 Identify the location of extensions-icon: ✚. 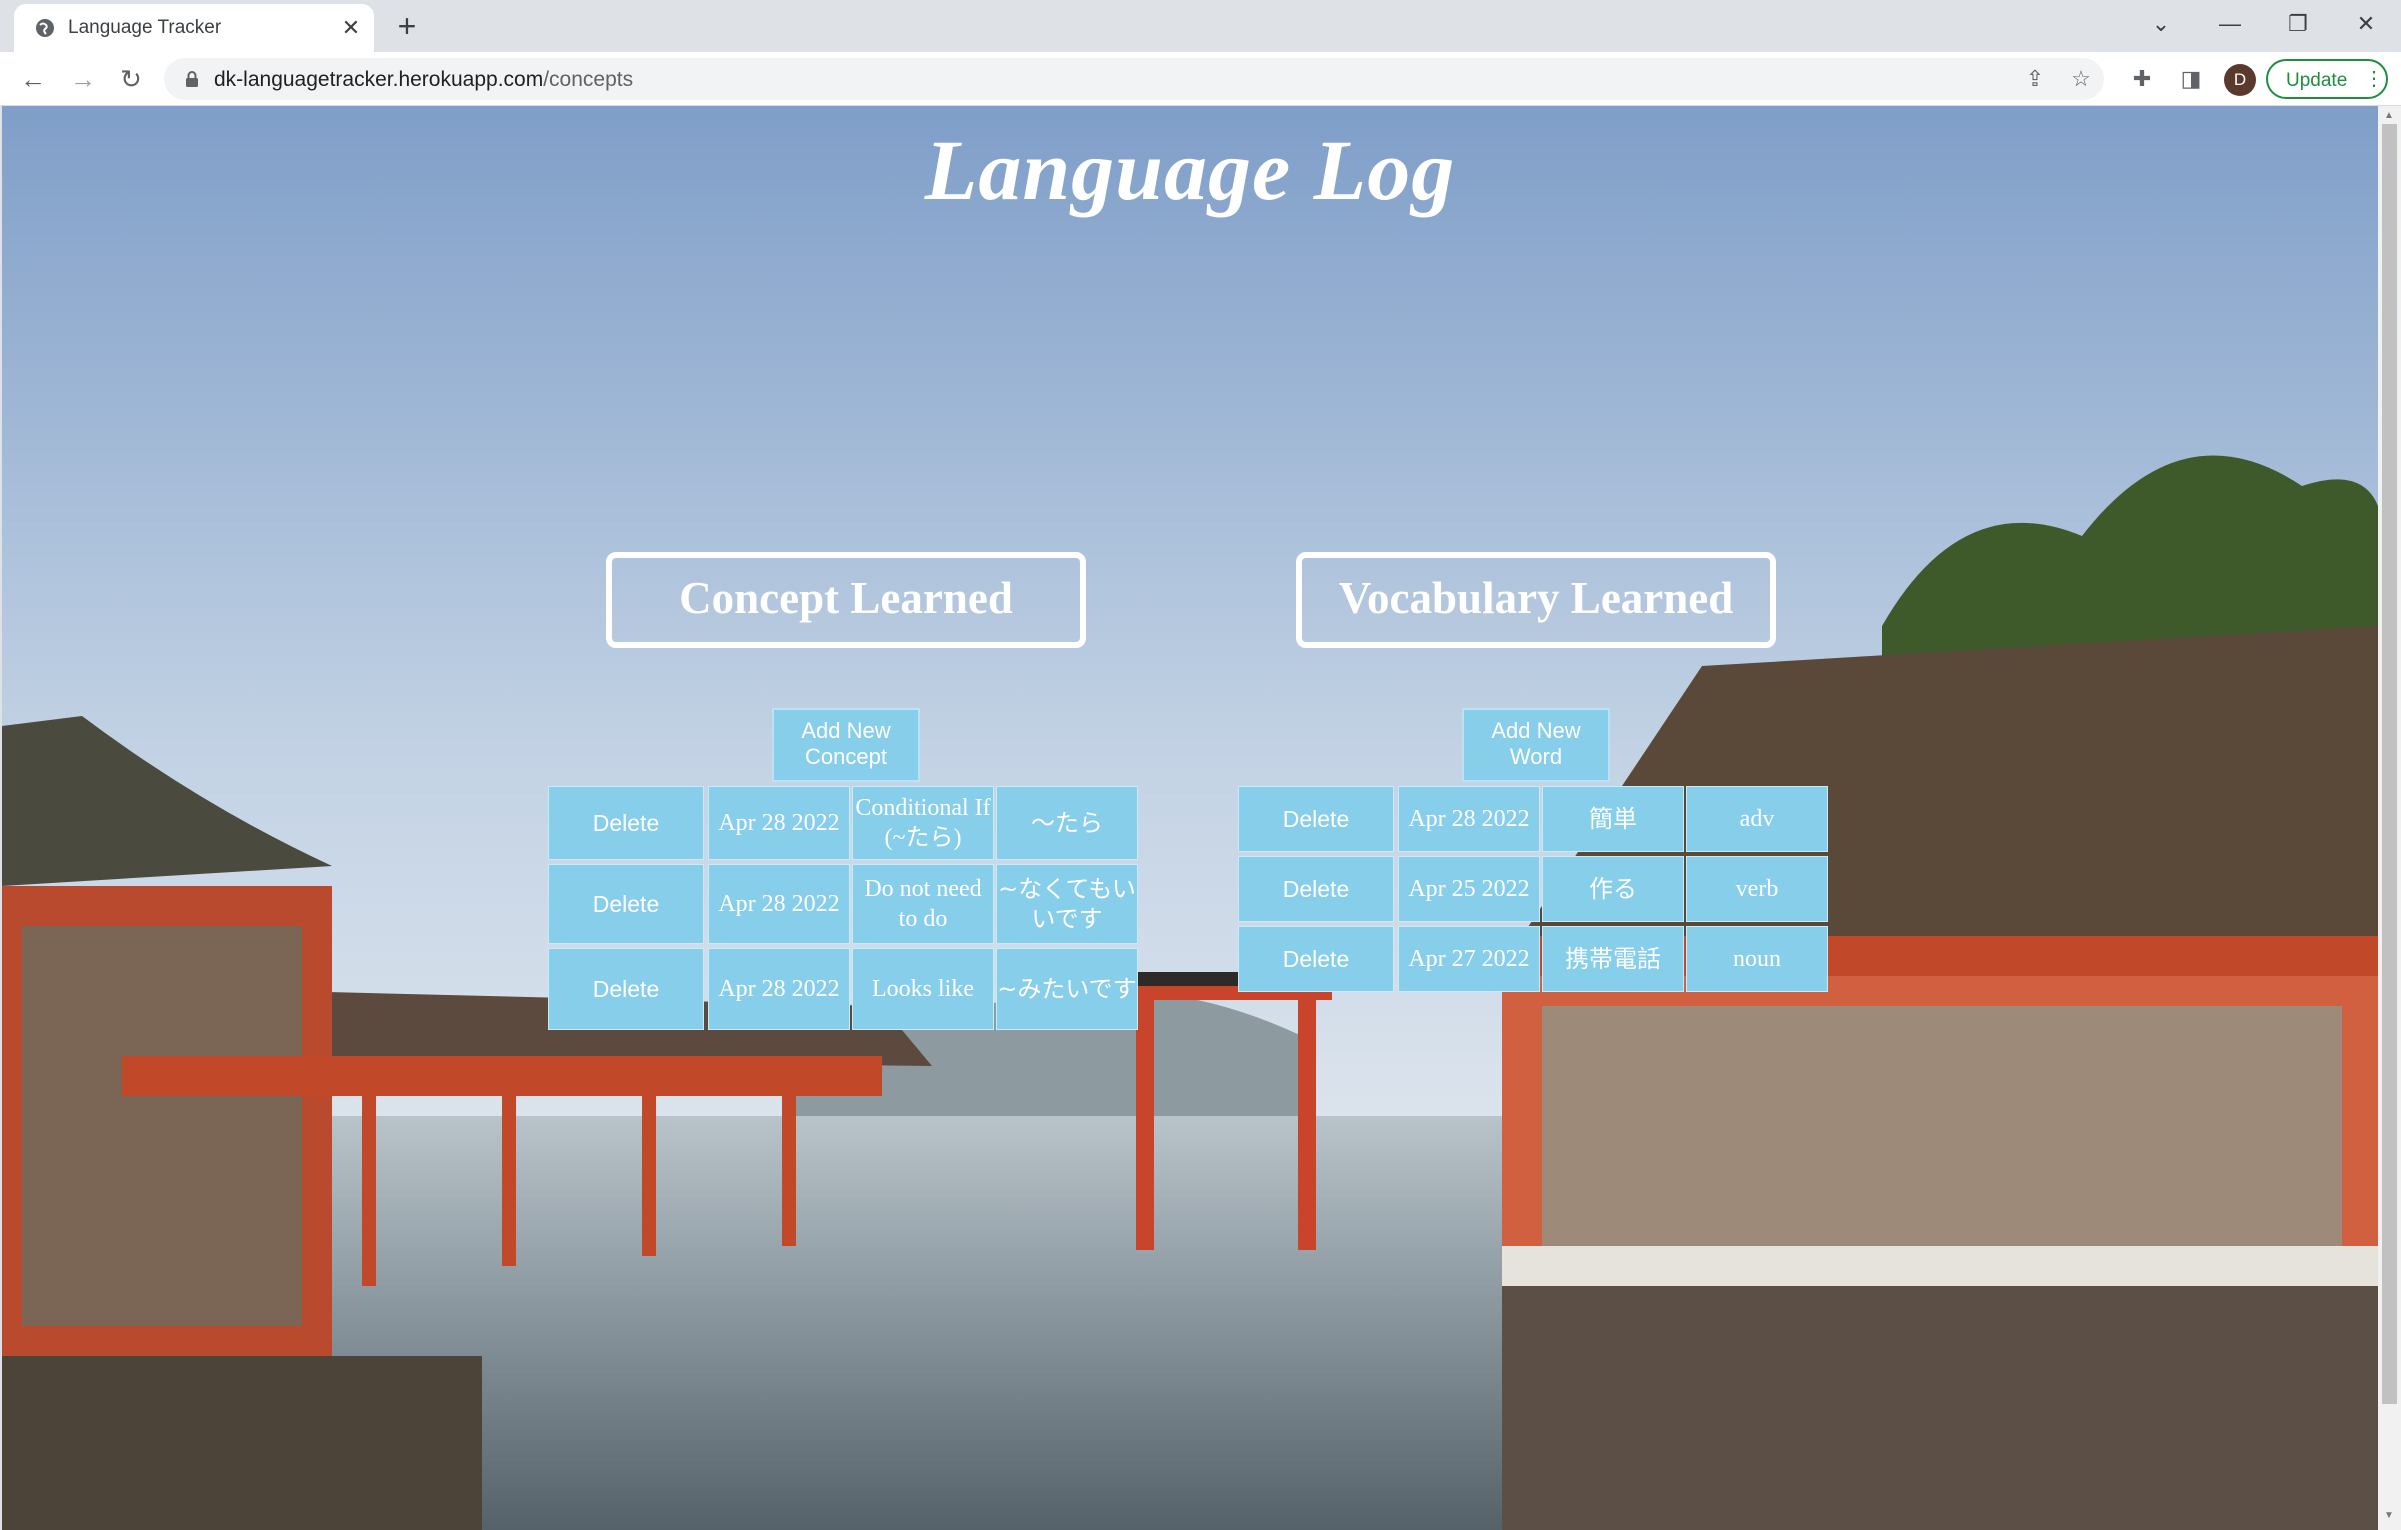
(2142, 79).